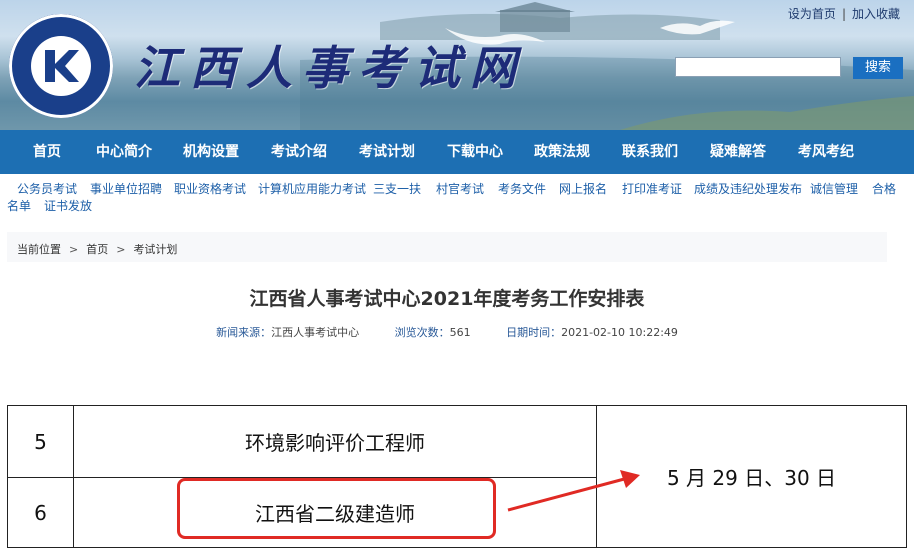  I want to click on row-5-number: 5, so click(40, 441).